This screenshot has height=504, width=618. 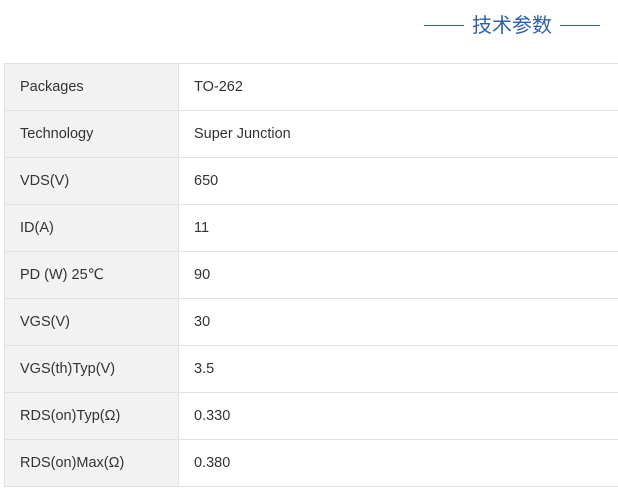 I want to click on spec-label: Packages, so click(x=91, y=87).